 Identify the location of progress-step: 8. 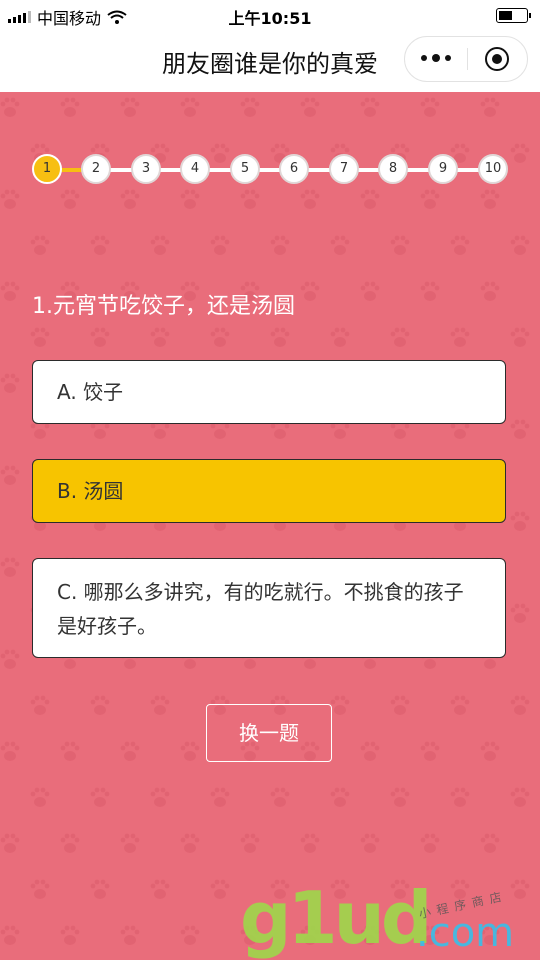
(393, 169).